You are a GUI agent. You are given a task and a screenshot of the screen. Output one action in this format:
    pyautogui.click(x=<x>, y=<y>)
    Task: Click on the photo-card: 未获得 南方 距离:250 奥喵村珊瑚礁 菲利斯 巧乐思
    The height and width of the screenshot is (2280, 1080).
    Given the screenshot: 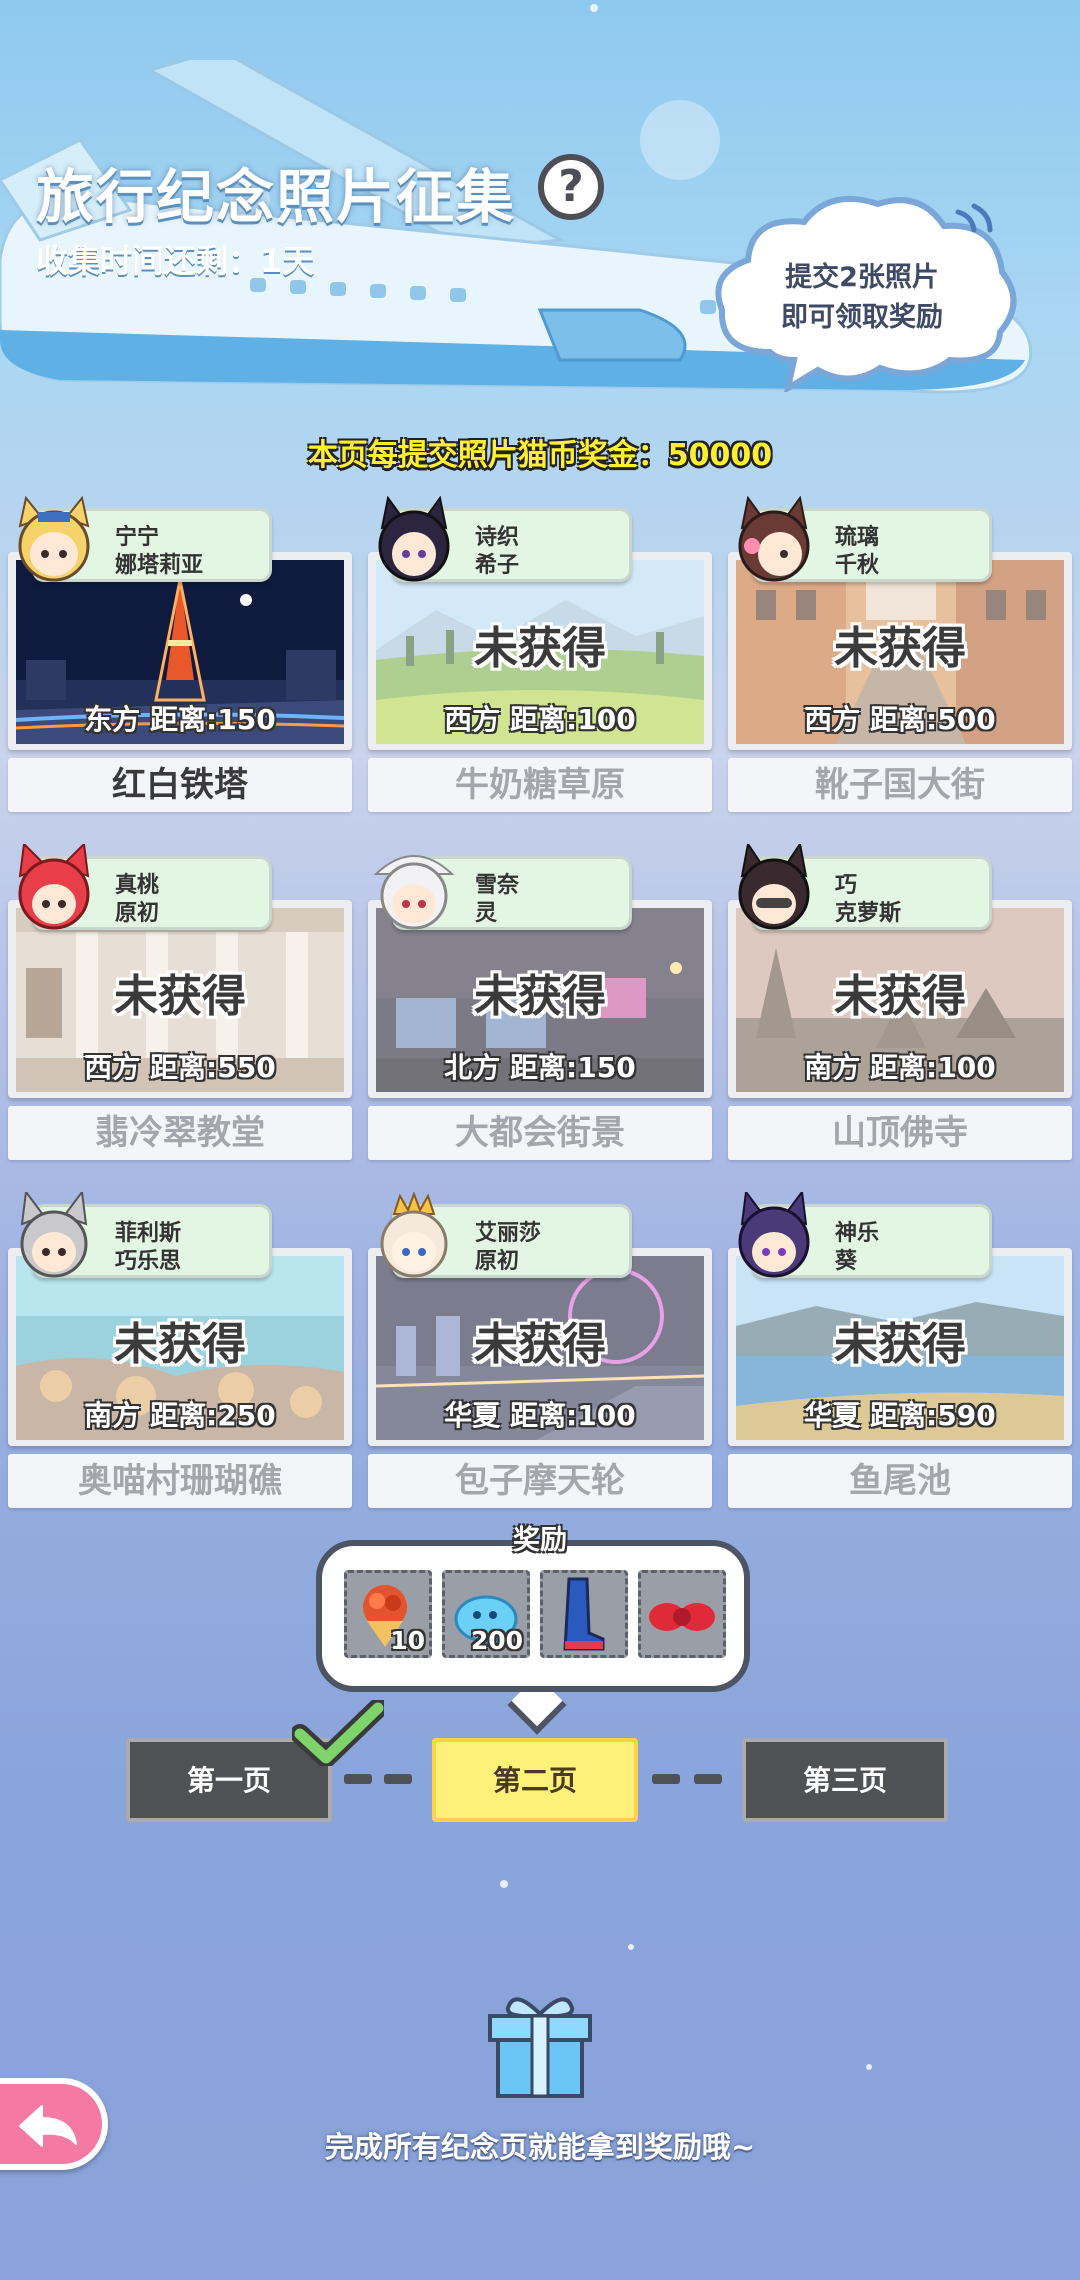 What is the action you would take?
    pyautogui.click(x=180, y=1350)
    